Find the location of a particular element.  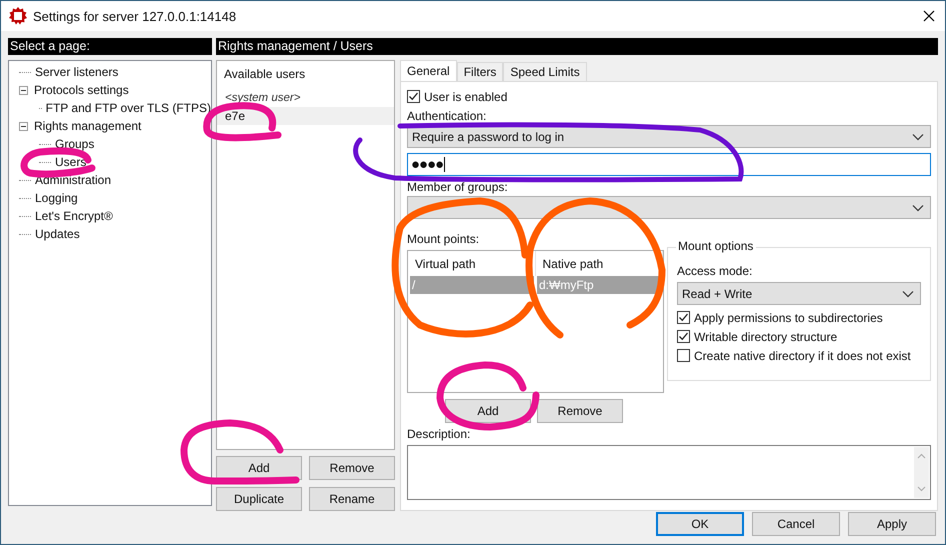

close-icon is located at coordinates (929, 16).